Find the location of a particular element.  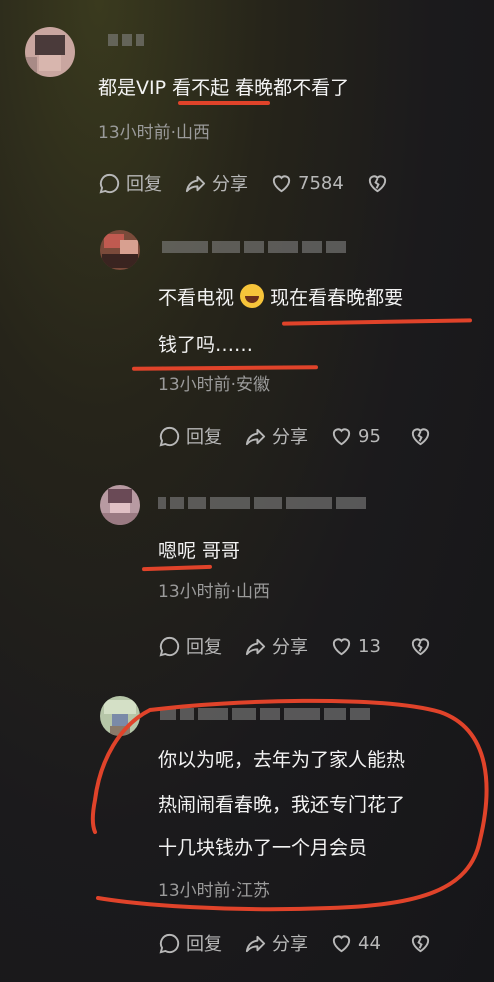

comment-text-line-1: 你以为呢，去年为了家人能热 is located at coordinates (282, 760).